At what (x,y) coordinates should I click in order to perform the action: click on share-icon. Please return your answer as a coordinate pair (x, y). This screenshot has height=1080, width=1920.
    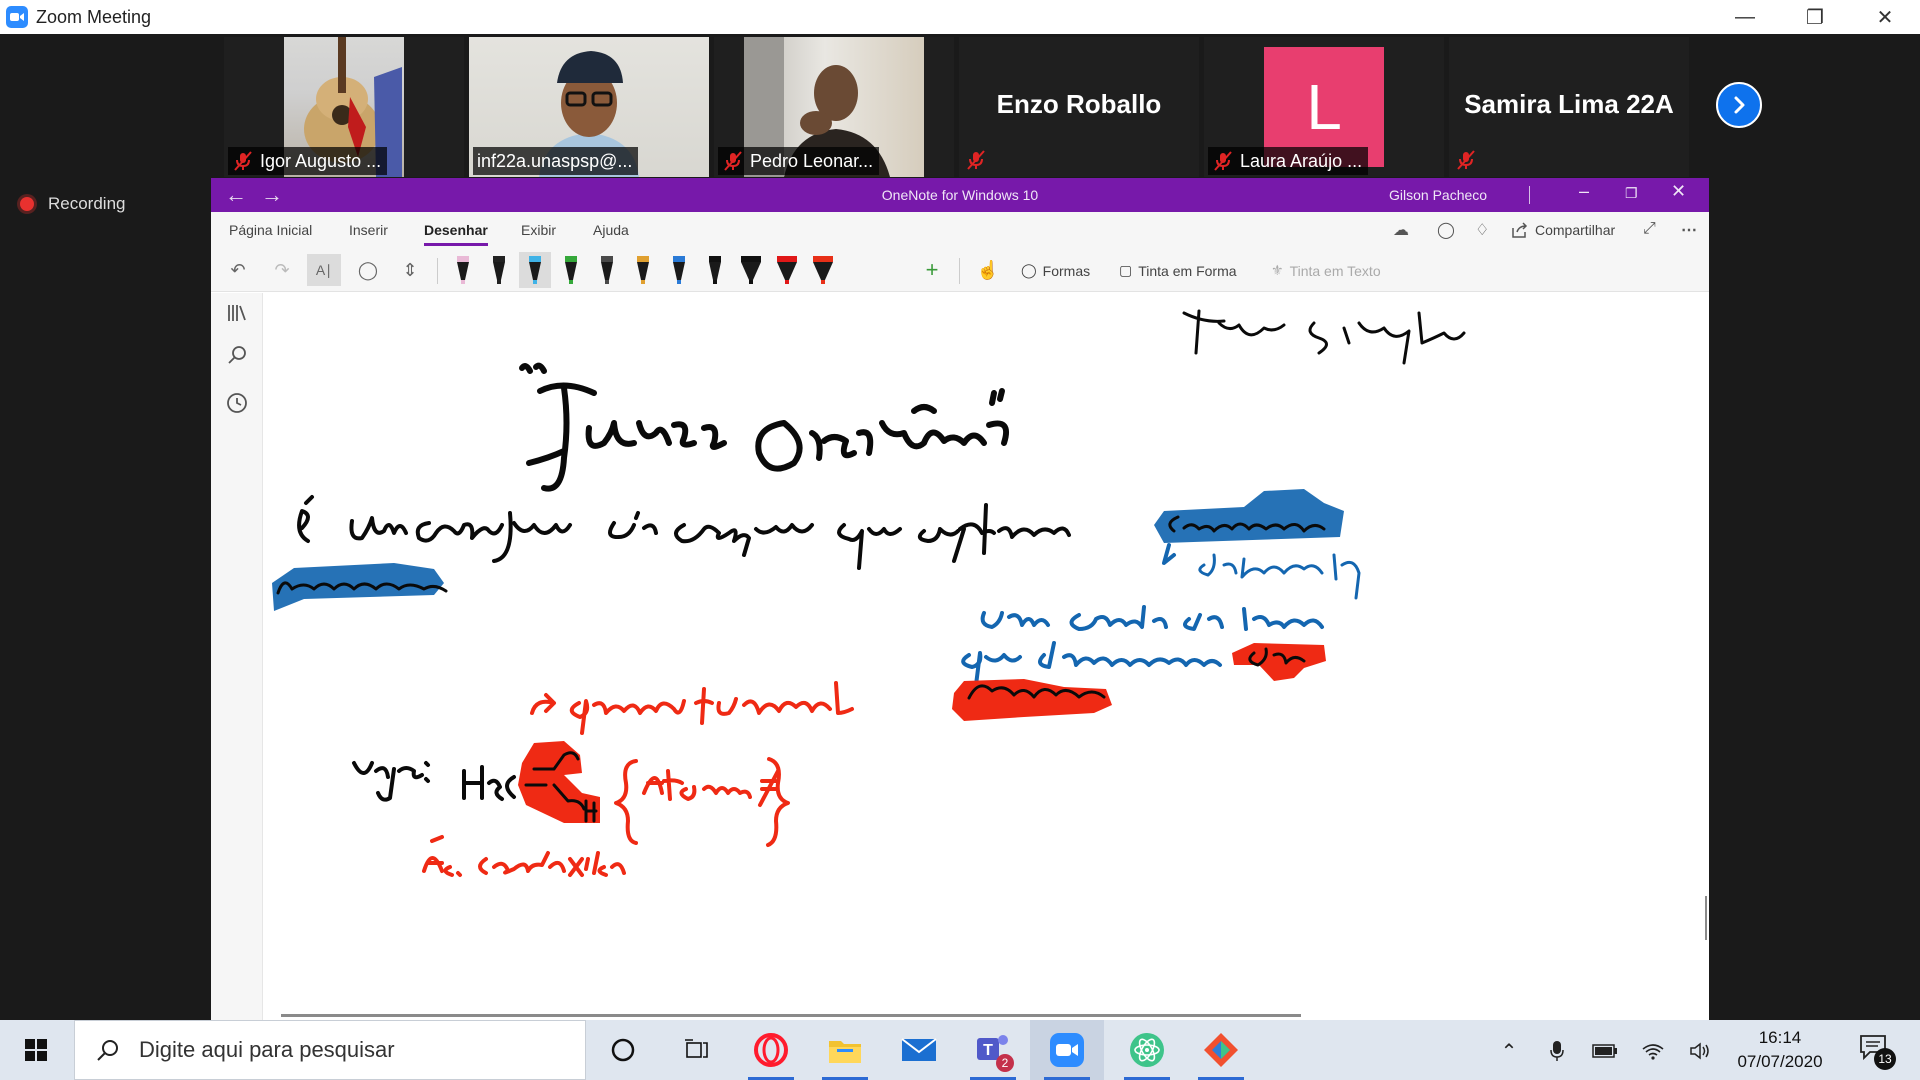
    Looking at the image, I should click on (1520, 230).